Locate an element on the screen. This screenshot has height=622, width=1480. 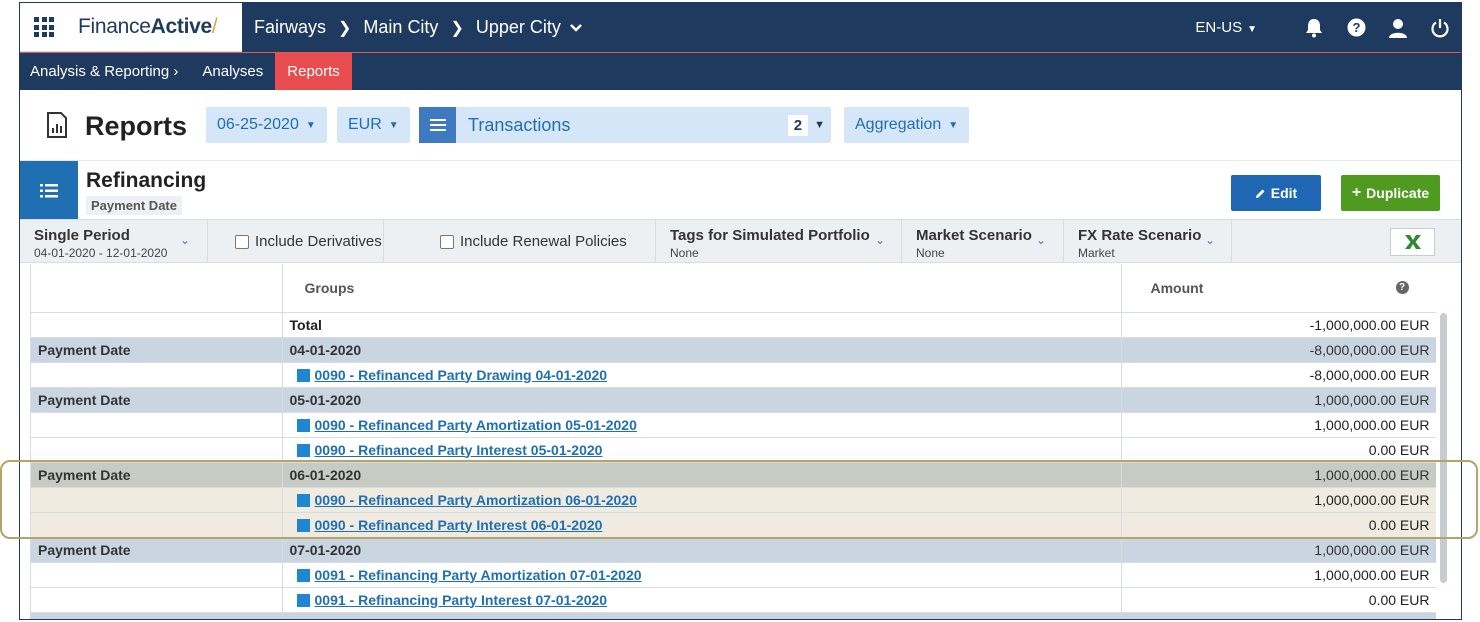
hamburger-icon is located at coordinates (437, 125).